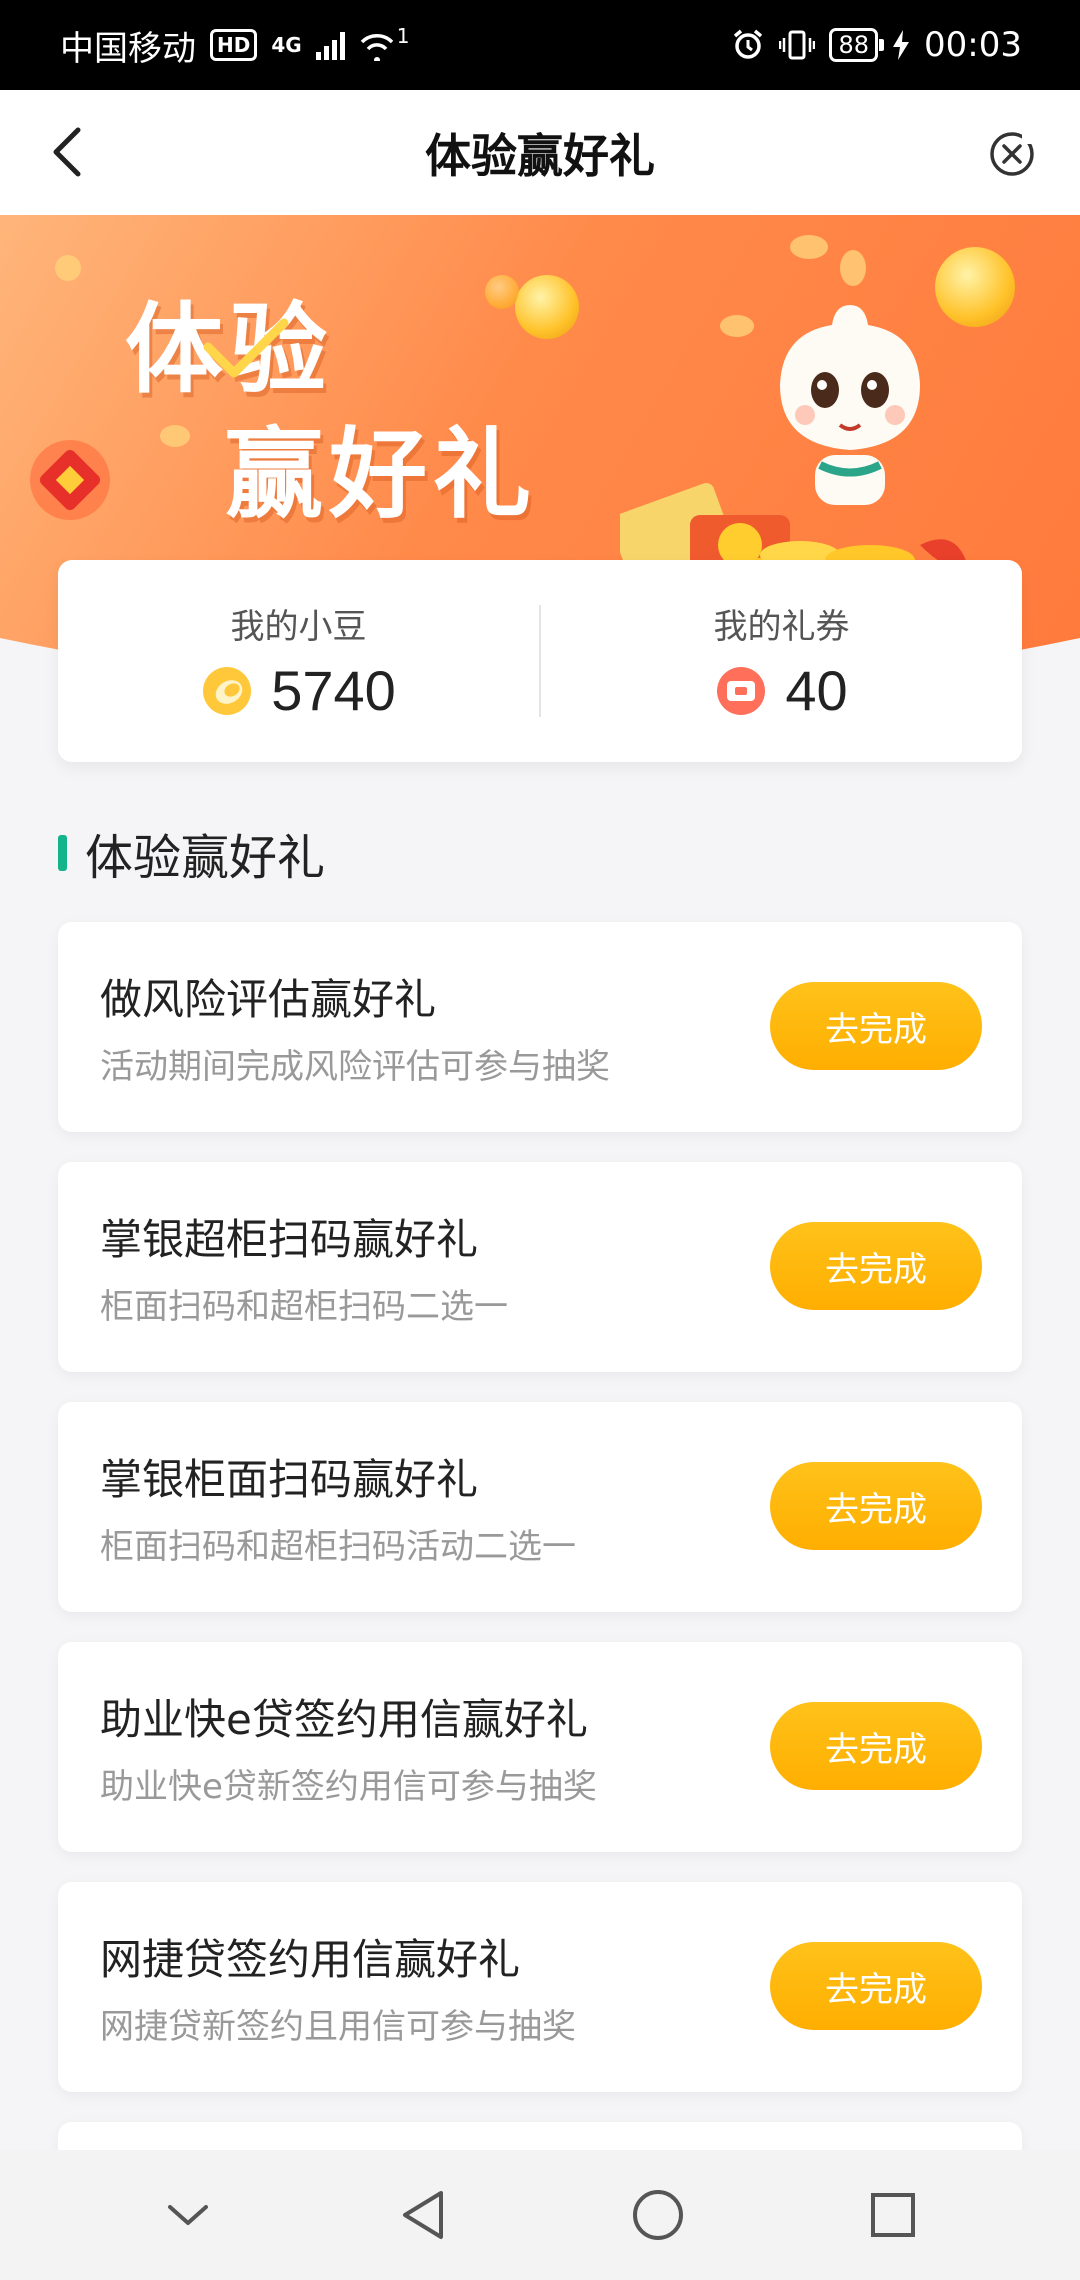 The width and height of the screenshot is (1080, 2280). Describe the element at coordinates (348, 1787) in the screenshot. I see `task-desc: 助业快e贷新签约用信可参与抽奖` at that location.